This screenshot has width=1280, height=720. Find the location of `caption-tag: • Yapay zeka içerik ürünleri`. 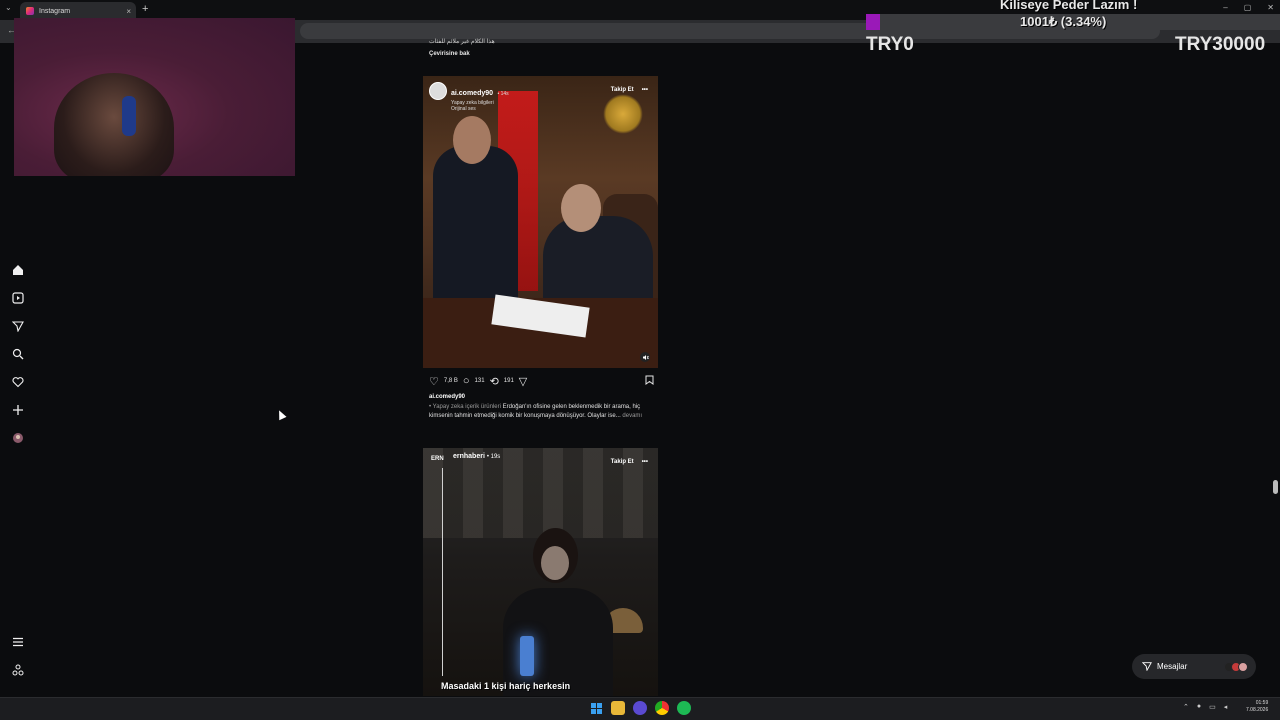

caption-tag: • Yapay zeka içerik ürünleri is located at coordinates (465, 407).